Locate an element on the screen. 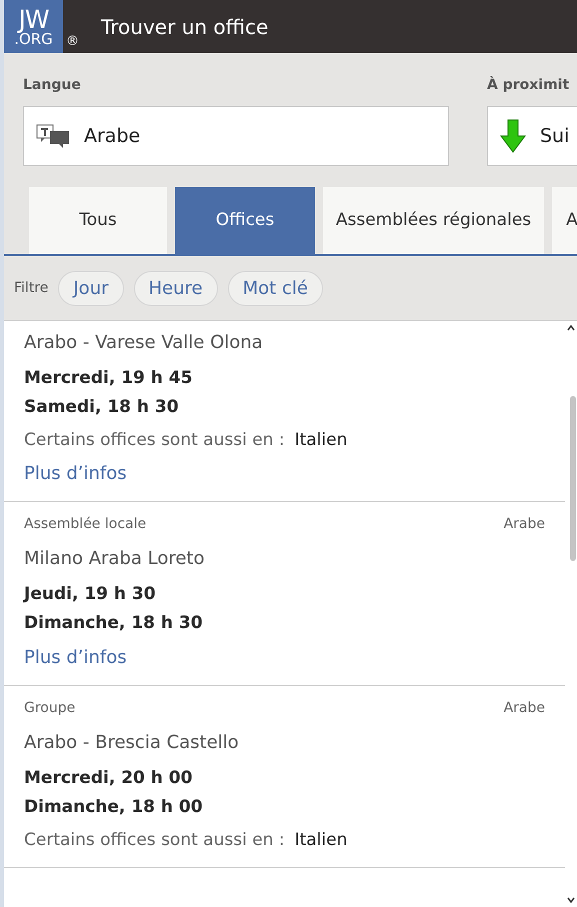 The width and height of the screenshot is (577, 907). translate-icon is located at coordinates (53, 136).